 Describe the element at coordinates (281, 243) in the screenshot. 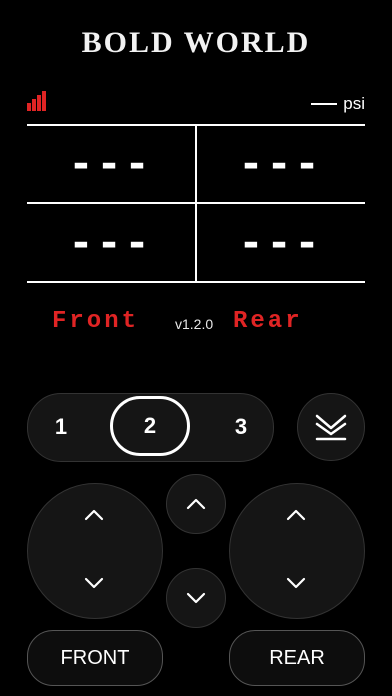

I see `pressure-rear-right: ---` at that location.